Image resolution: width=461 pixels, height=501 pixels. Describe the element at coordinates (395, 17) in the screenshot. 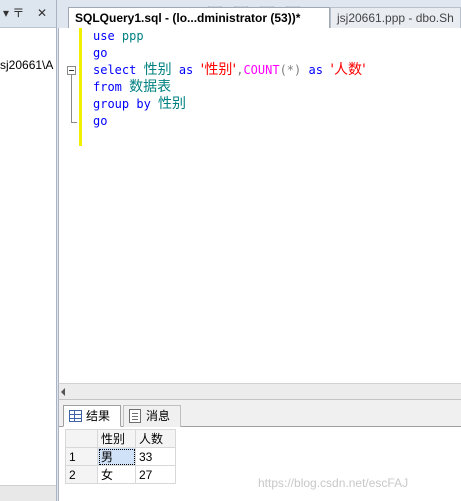

I see `tab-table-design: jsj20661.ppp - dbo.Sh` at that location.